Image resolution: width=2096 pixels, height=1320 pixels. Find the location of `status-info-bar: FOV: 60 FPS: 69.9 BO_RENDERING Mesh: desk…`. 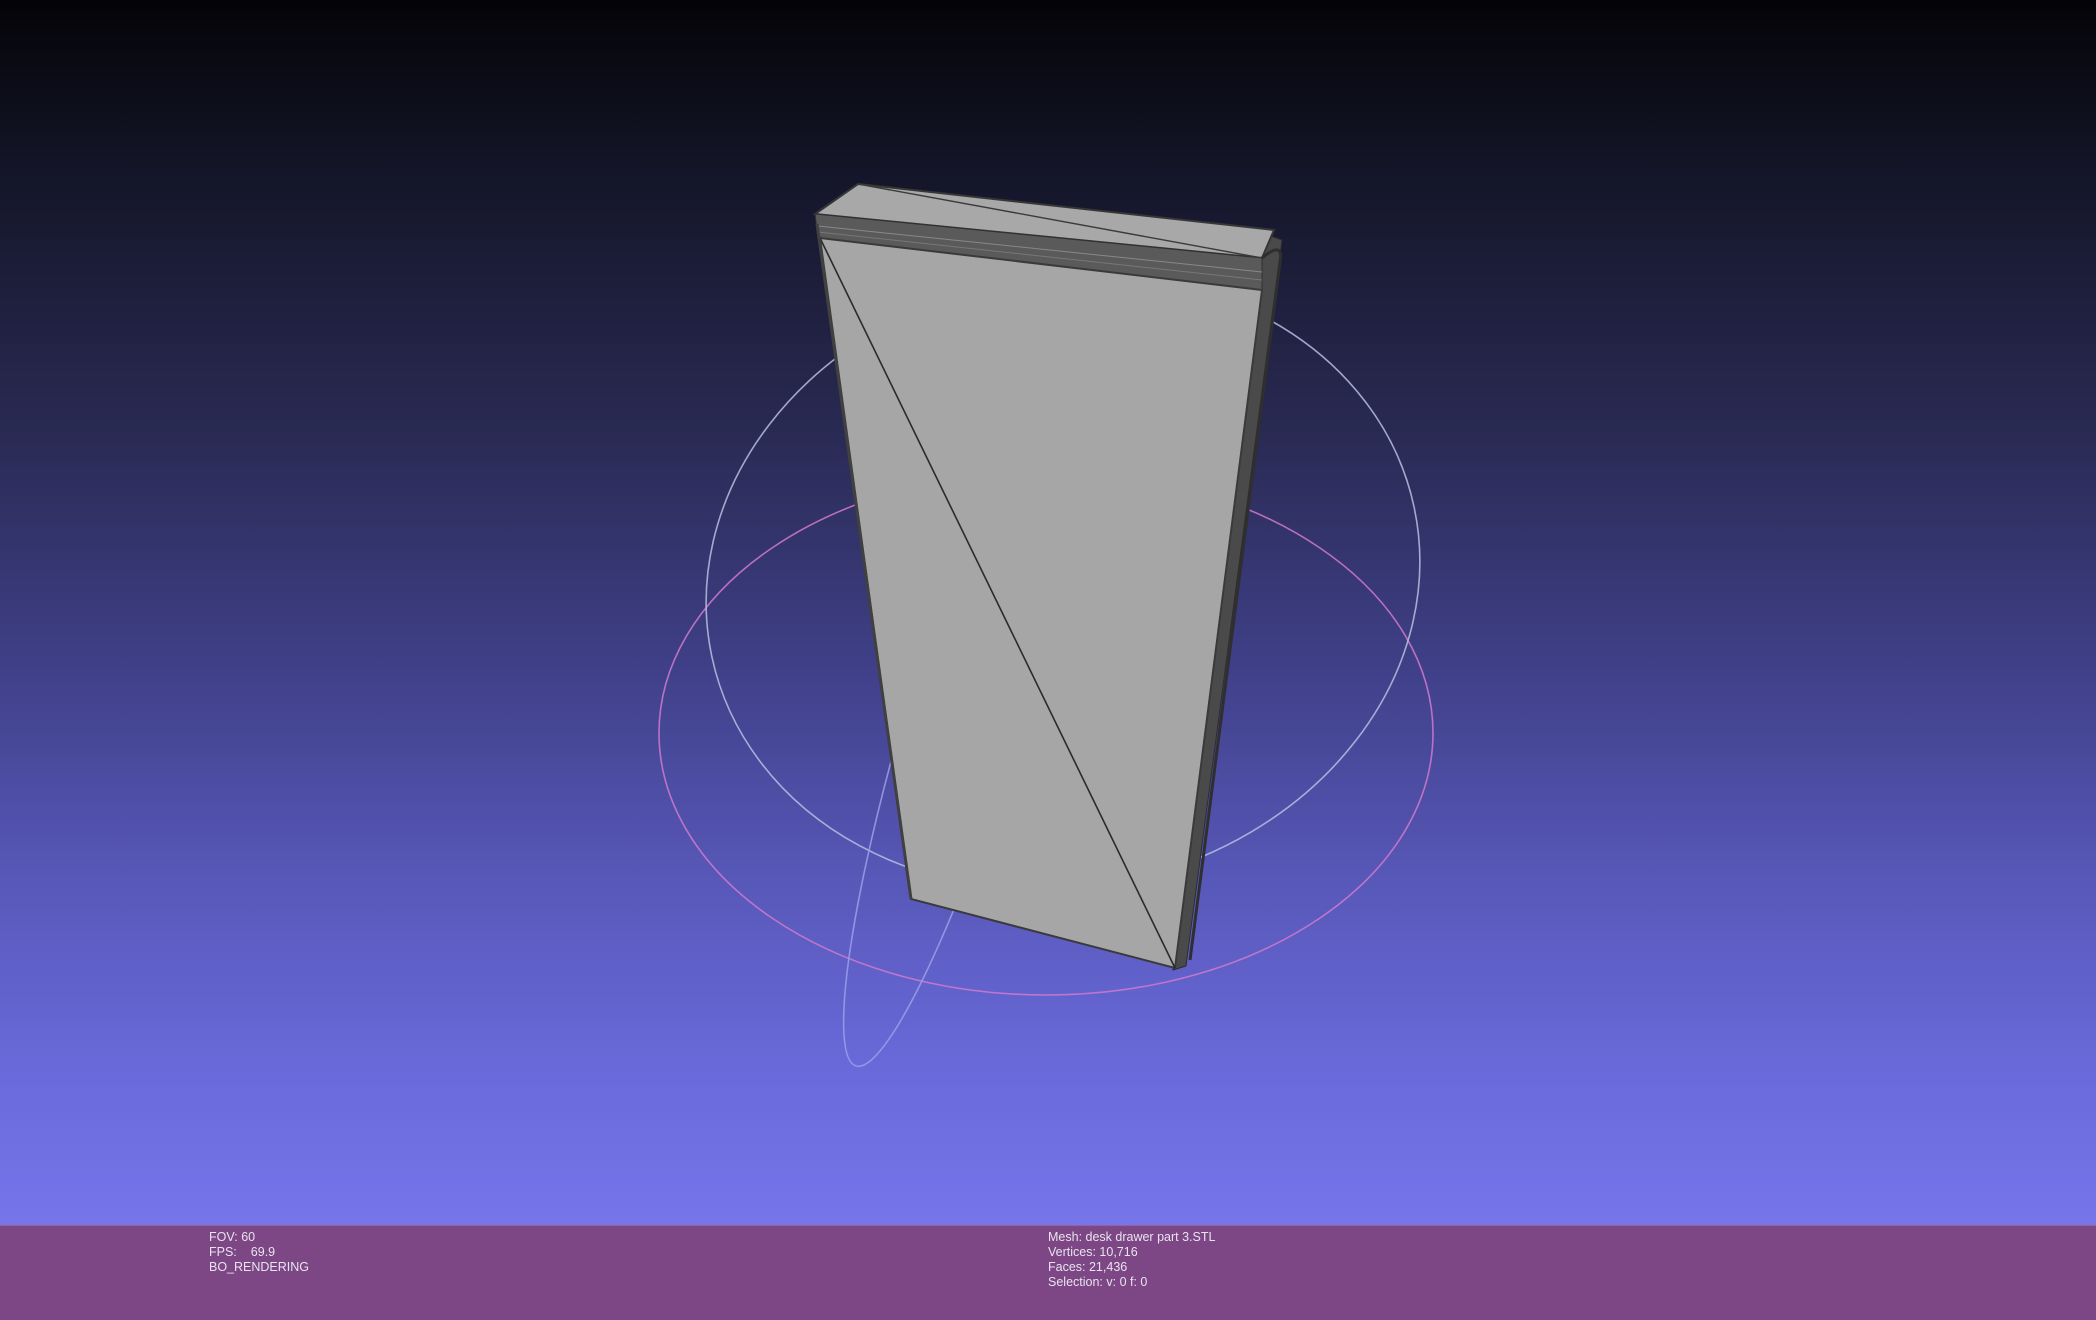

status-info-bar: FOV: 60 FPS: 69.9 BO_RENDERING Mesh: desk… is located at coordinates (1048, 1272).